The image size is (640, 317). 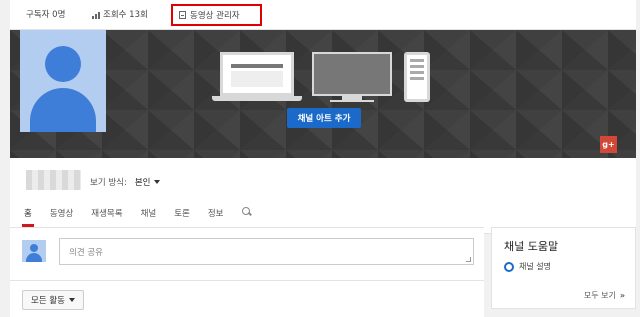 I want to click on view-as-value: 본인, so click(x=142, y=183).